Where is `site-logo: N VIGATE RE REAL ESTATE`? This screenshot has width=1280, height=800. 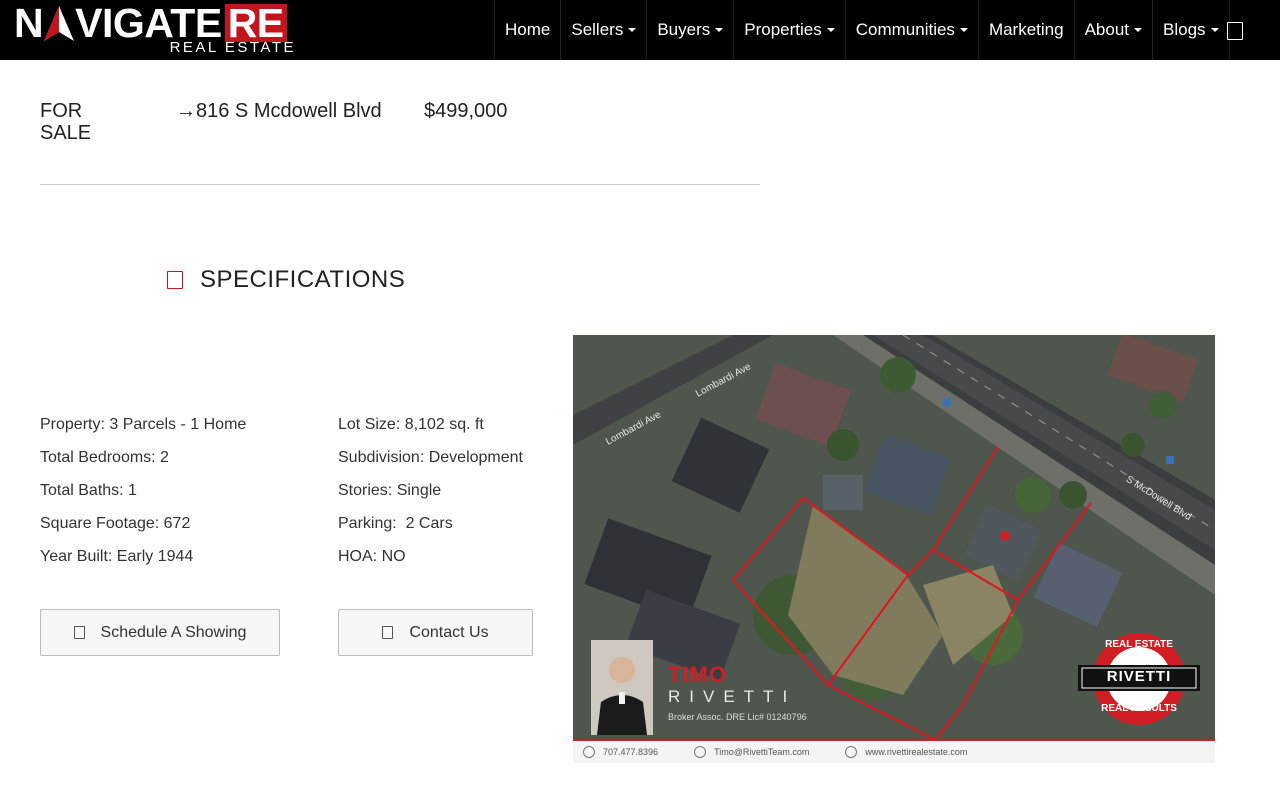 site-logo: N VIGATE RE REAL ESTATE is located at coordinates (155, 30).